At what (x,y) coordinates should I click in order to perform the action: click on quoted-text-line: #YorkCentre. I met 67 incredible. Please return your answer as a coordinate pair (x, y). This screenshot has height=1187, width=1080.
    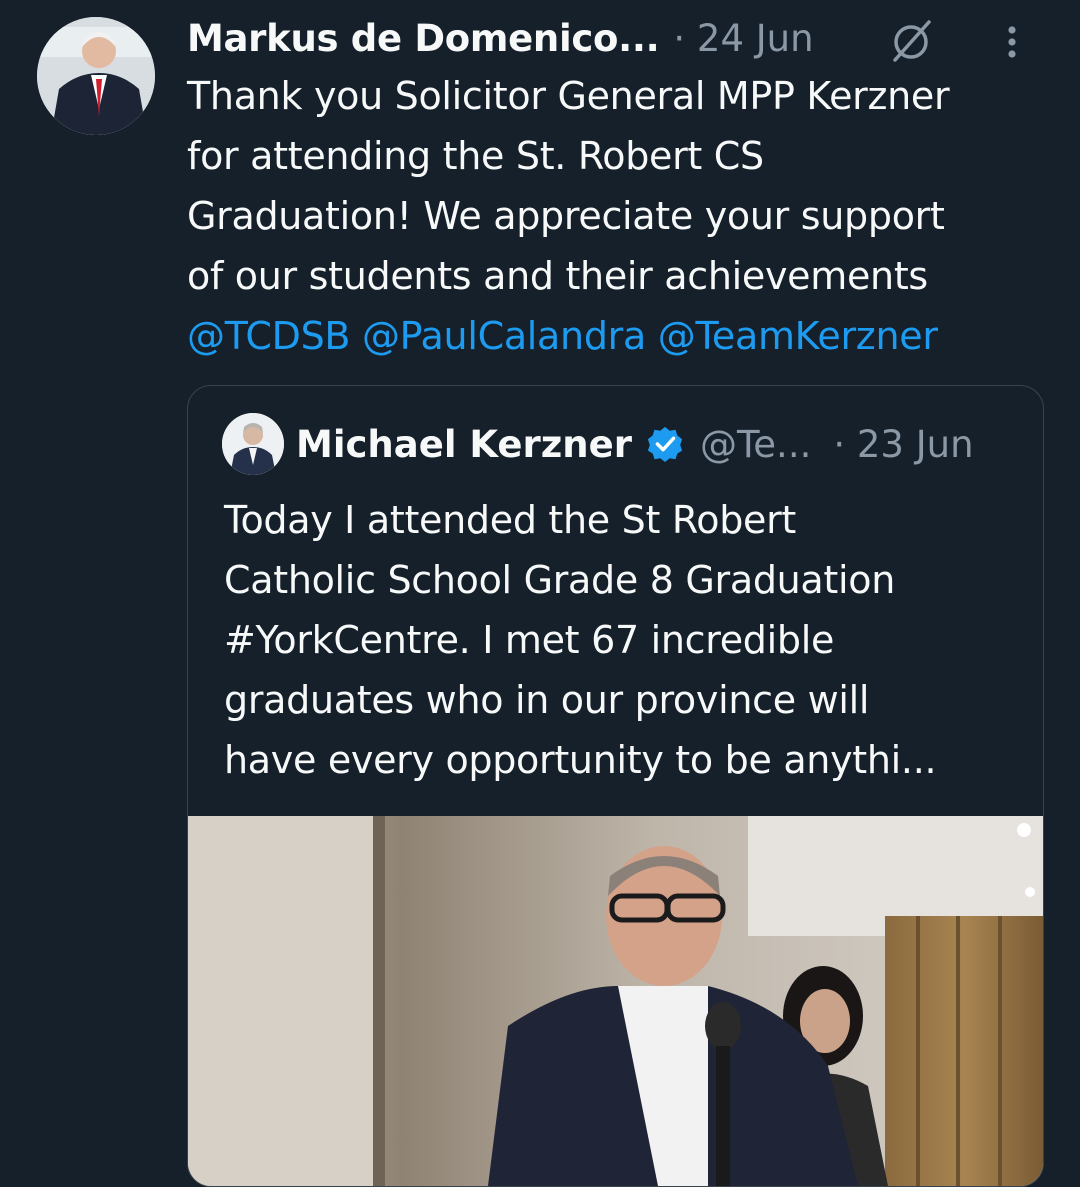
    Looking at the image, I should click on (529, 640).